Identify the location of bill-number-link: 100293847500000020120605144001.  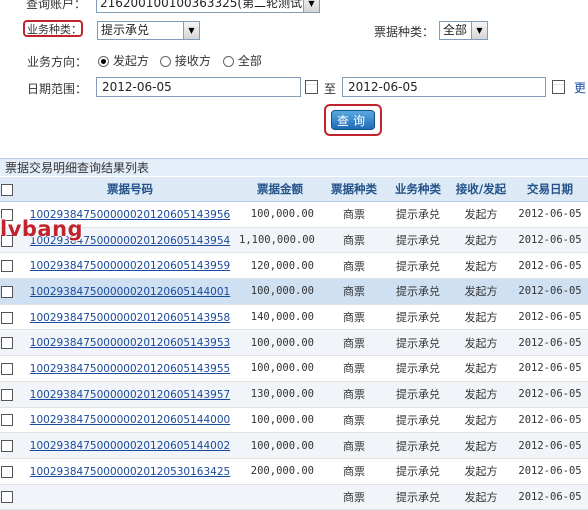
(130, 292).